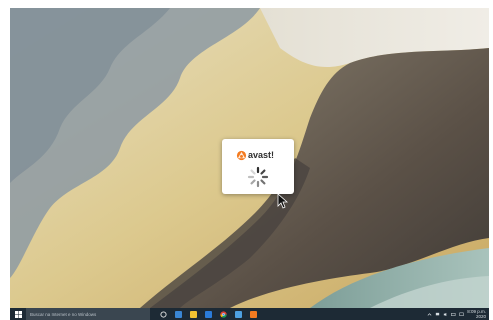 The height and width of the screenshot is (320, 493). Describe the element at coordinates (429, 314) in the screenshot. I see `chevron-up-icon` at that location.